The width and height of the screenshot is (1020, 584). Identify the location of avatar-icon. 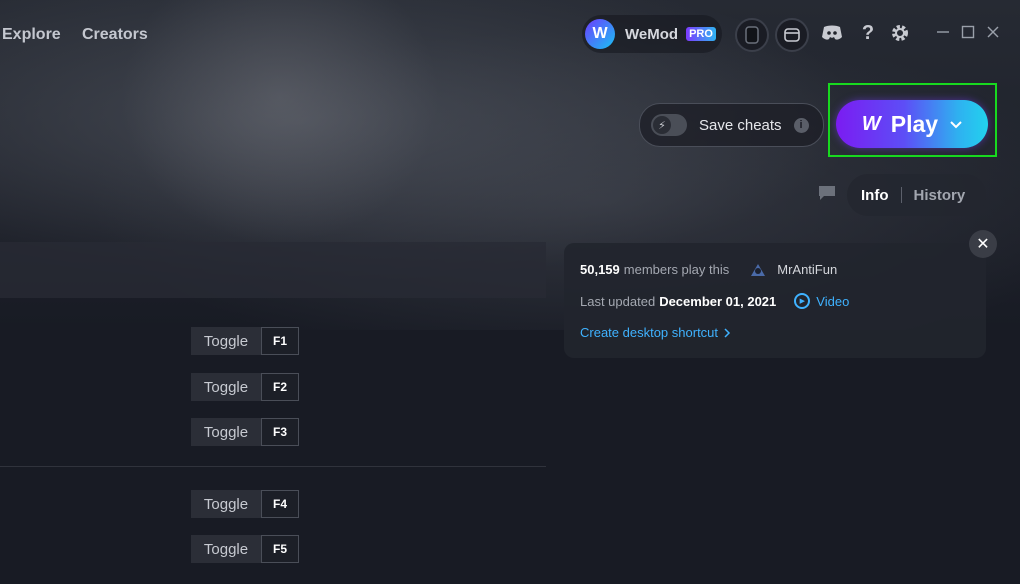
(752, 35).